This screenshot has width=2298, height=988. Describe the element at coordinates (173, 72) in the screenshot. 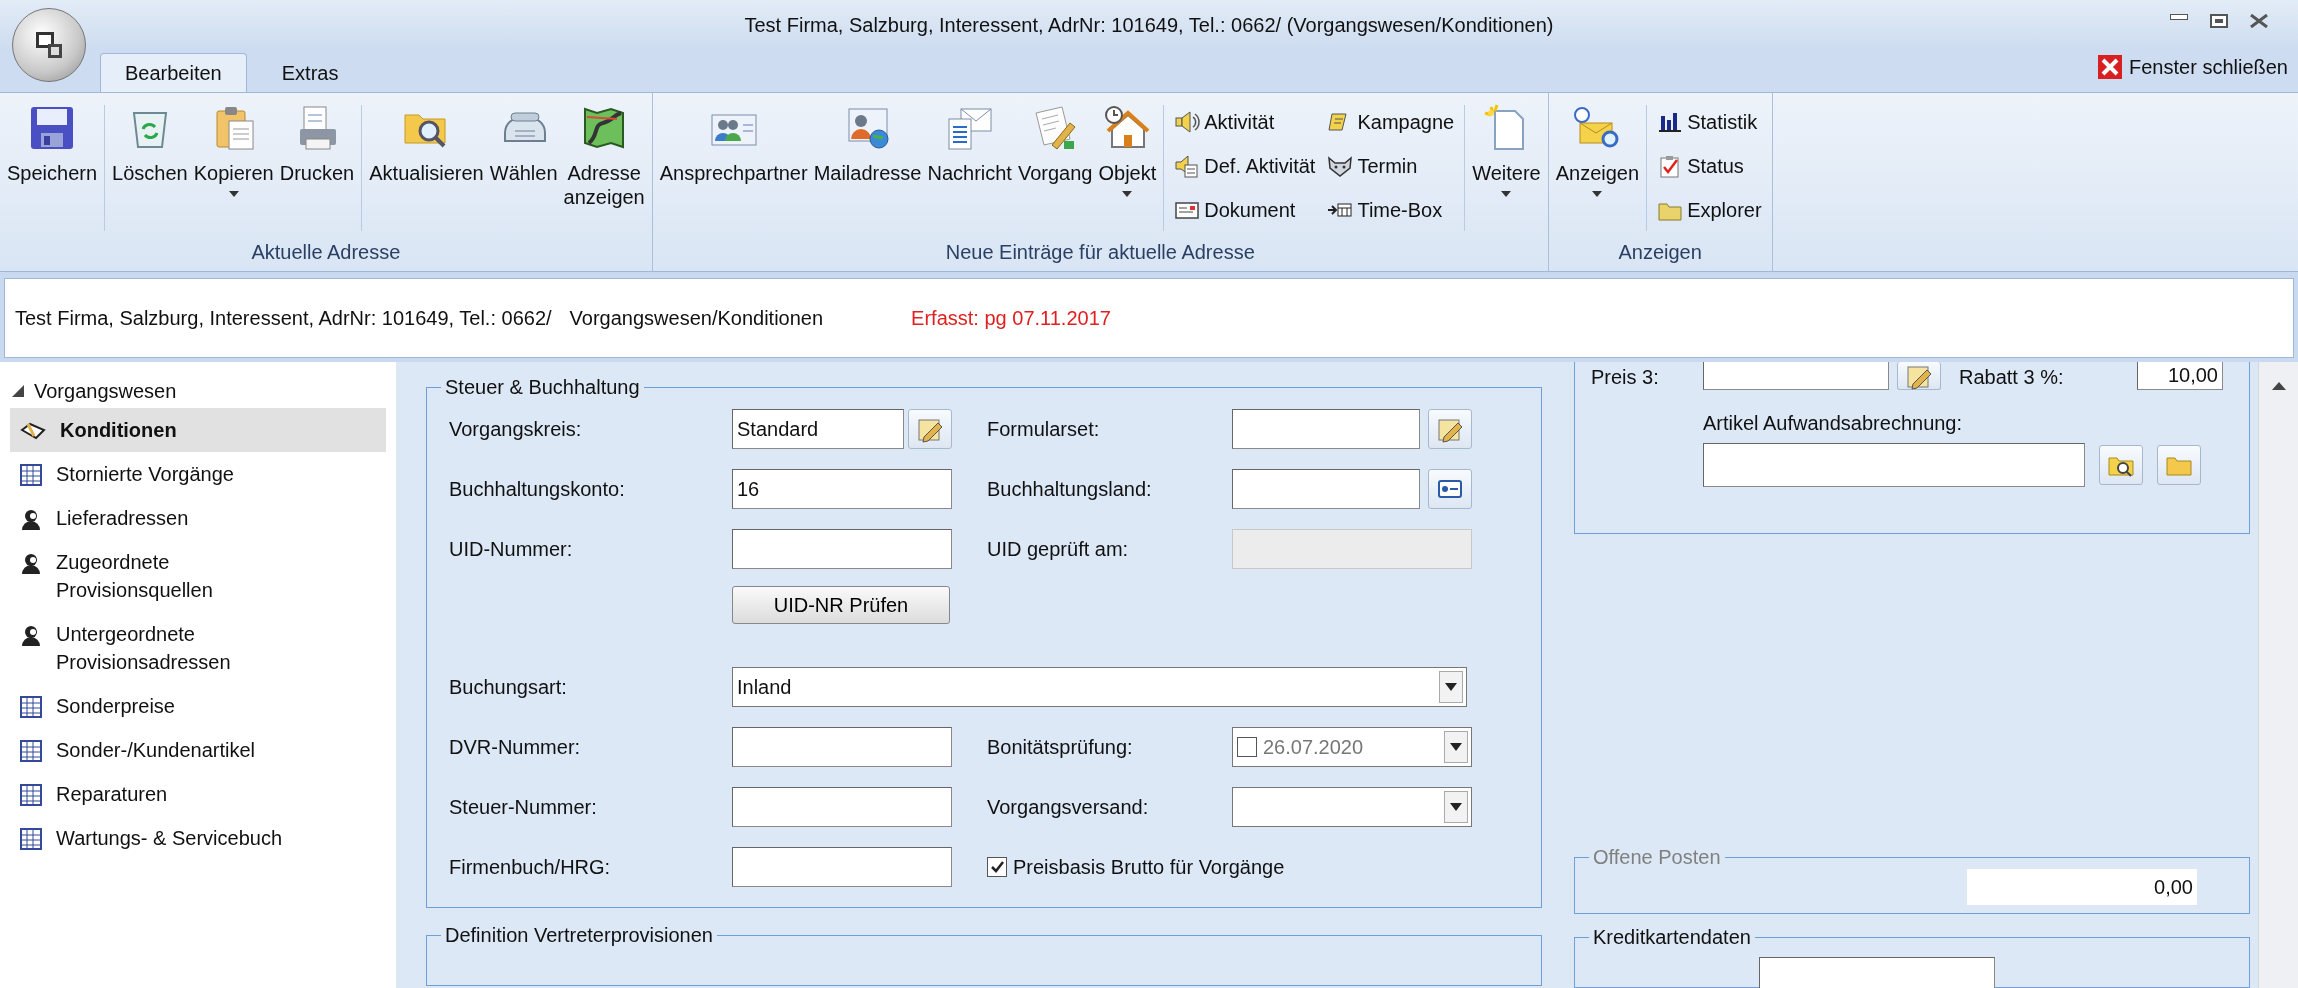

I see `ribbon-tab: Bearbeiten` at that location.